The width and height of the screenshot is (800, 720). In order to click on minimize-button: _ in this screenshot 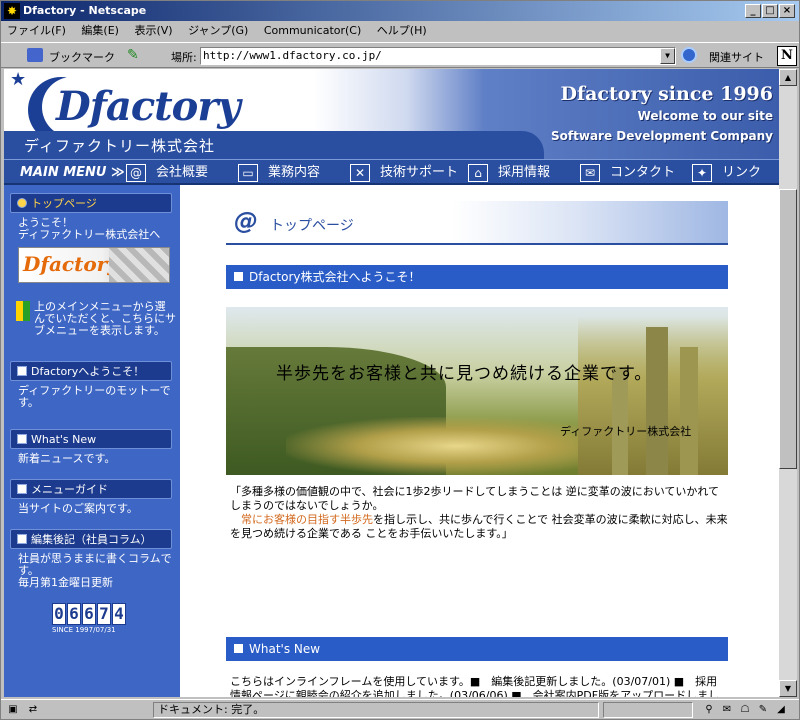, I will do `click(753, 11)`.